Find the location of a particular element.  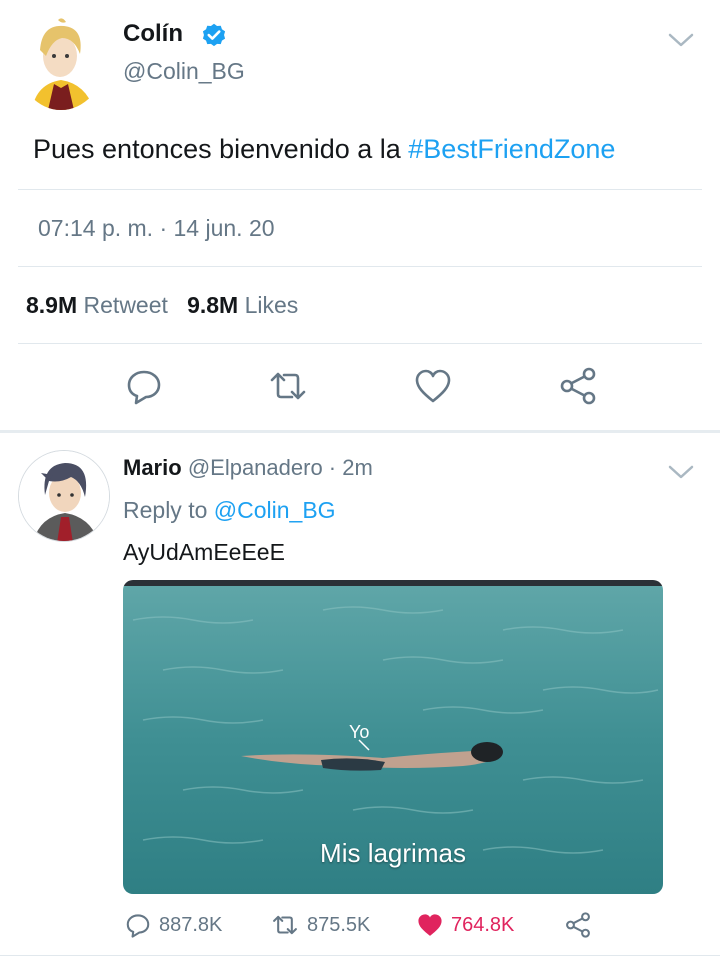

section-separator is located at coordinates (360, 431).